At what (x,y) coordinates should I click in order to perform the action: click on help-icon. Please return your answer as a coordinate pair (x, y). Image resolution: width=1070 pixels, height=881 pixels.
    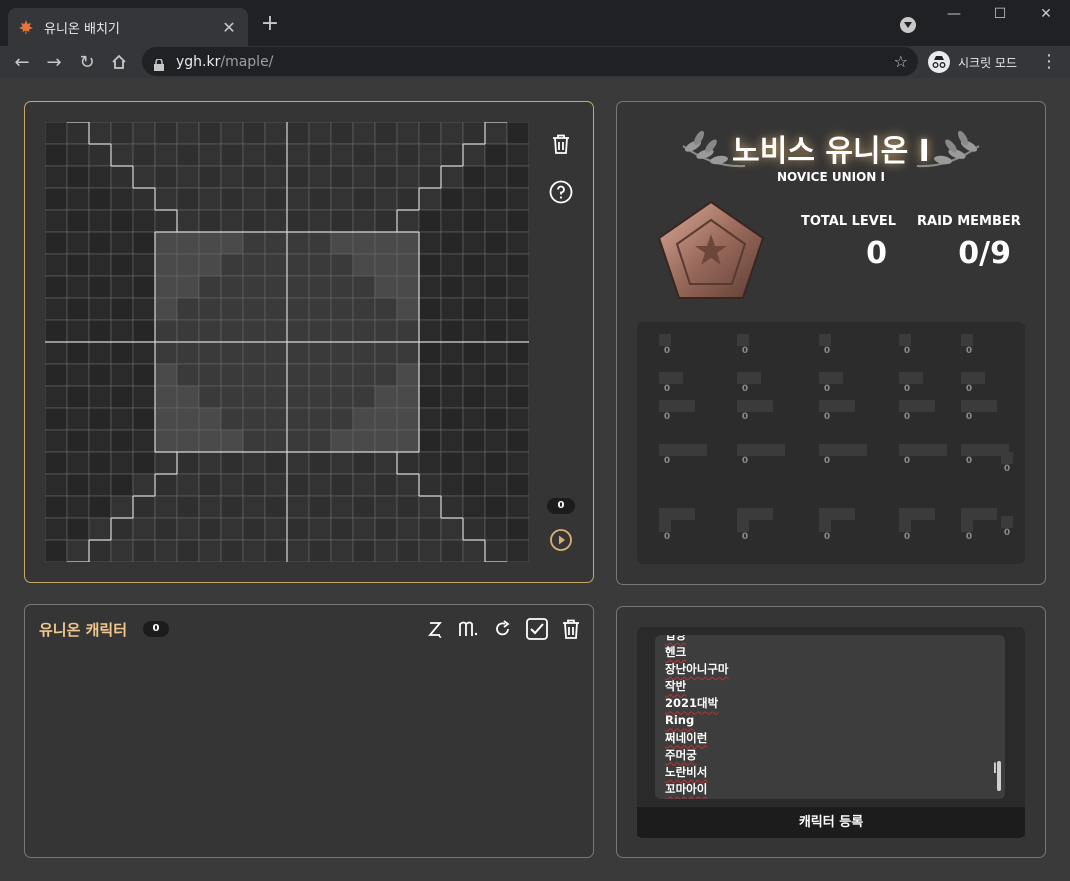
    Looking at the image, I should click on (561, 192).